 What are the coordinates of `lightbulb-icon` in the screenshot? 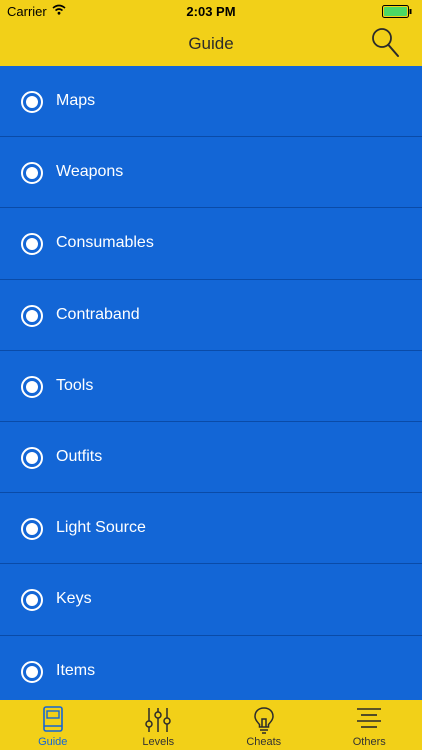 It's located at (263, 720).